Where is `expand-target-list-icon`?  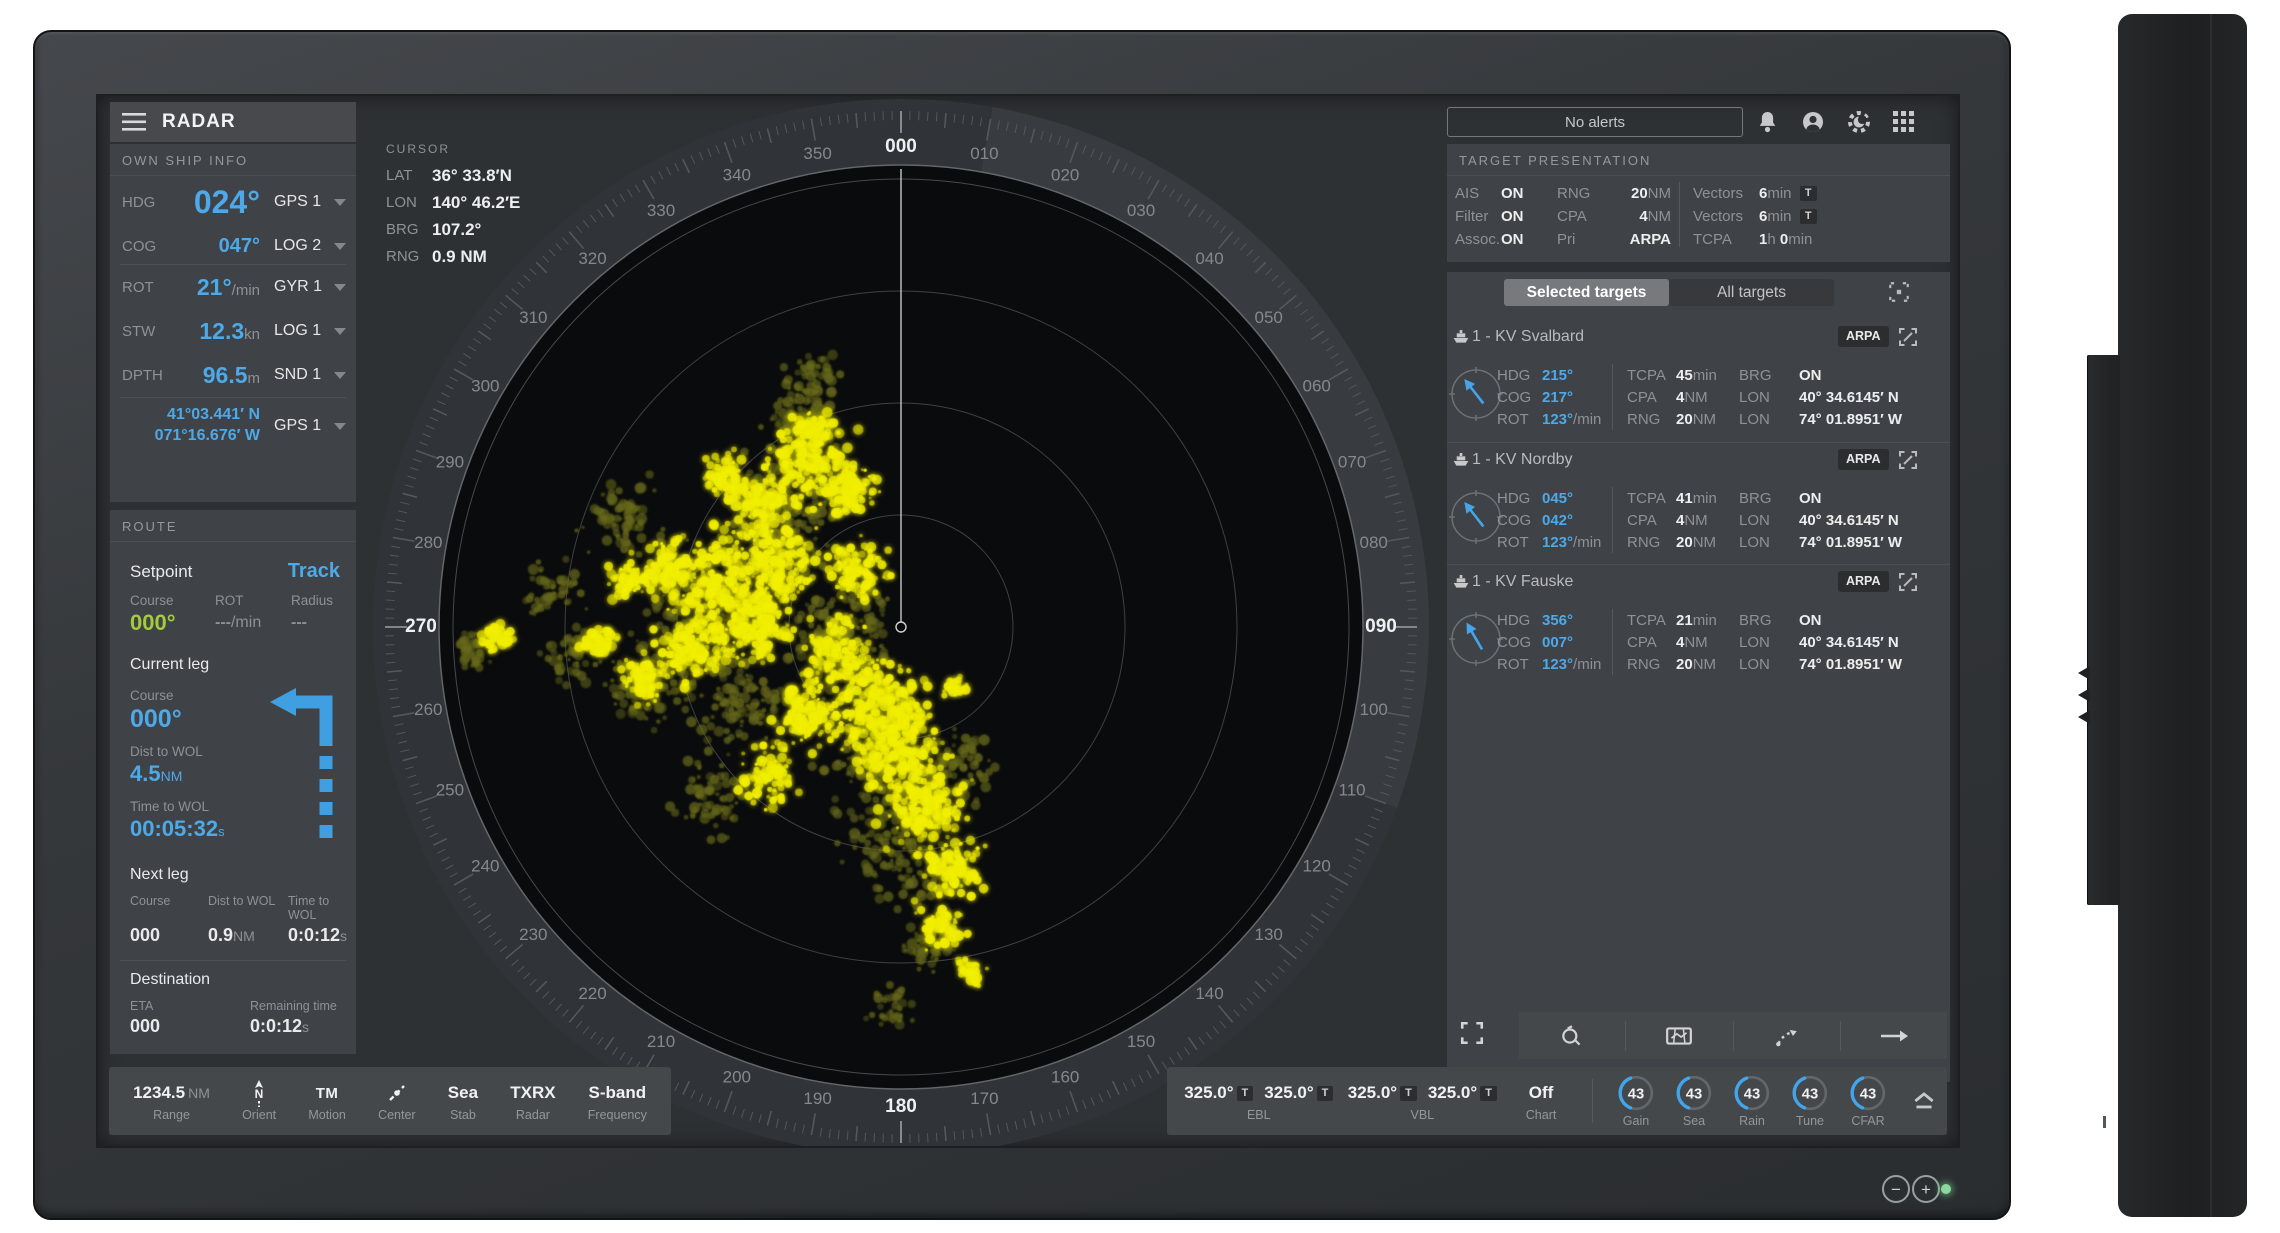
expand-target-list-icon is located at coordinates (1899, 292).